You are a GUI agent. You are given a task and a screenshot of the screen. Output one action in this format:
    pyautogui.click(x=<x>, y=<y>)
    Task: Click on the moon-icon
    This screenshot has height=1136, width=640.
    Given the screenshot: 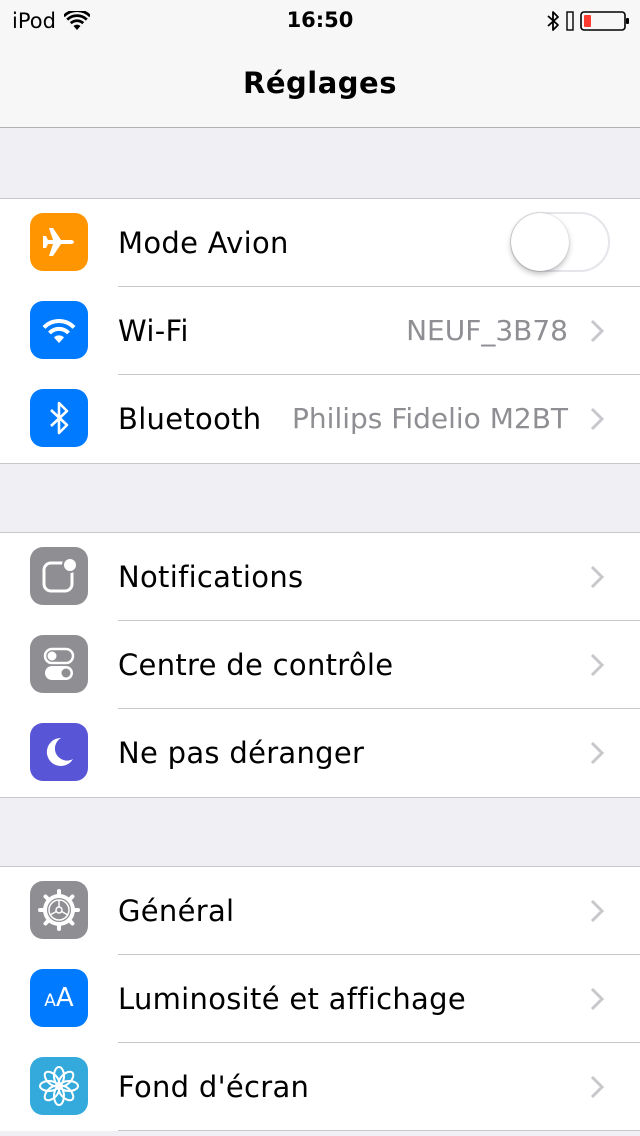 What is the action you would take?
    pyautogui.click(x=59, y=752)
    